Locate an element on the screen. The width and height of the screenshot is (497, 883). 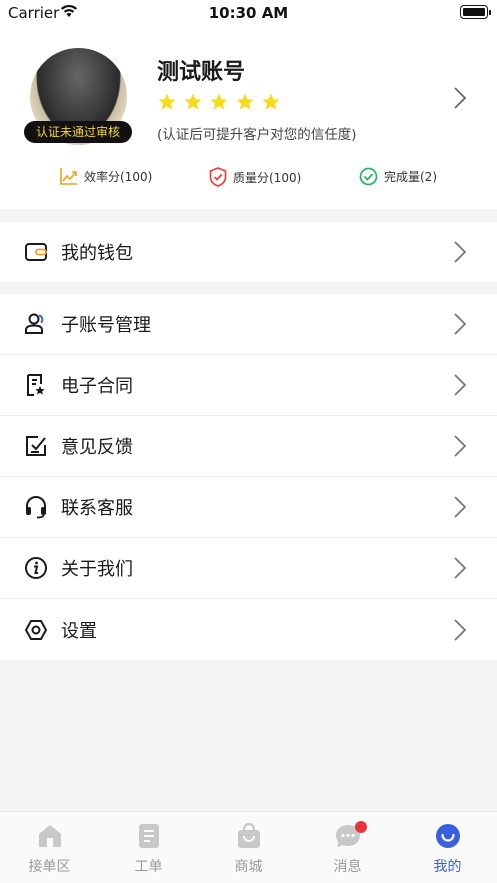
profile-smile-icon is located at coordinates (447, 836).